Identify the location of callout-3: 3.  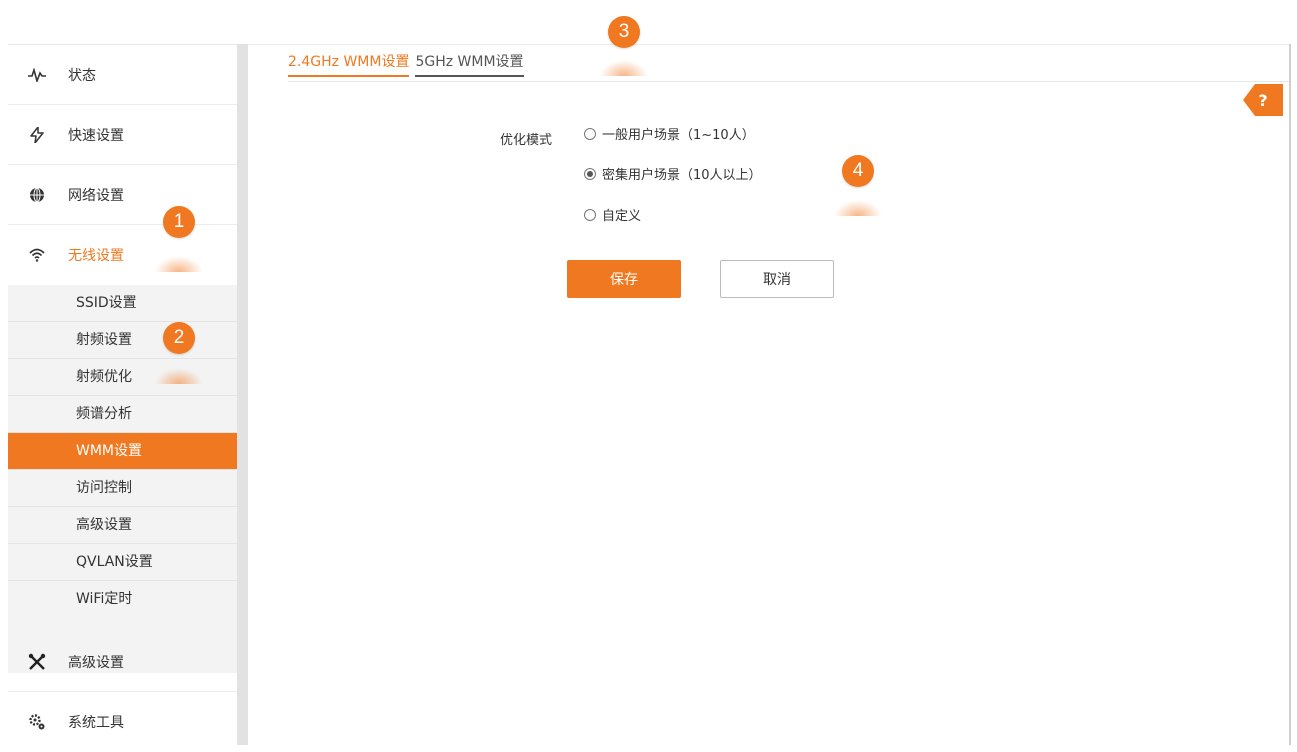
(624, 32).